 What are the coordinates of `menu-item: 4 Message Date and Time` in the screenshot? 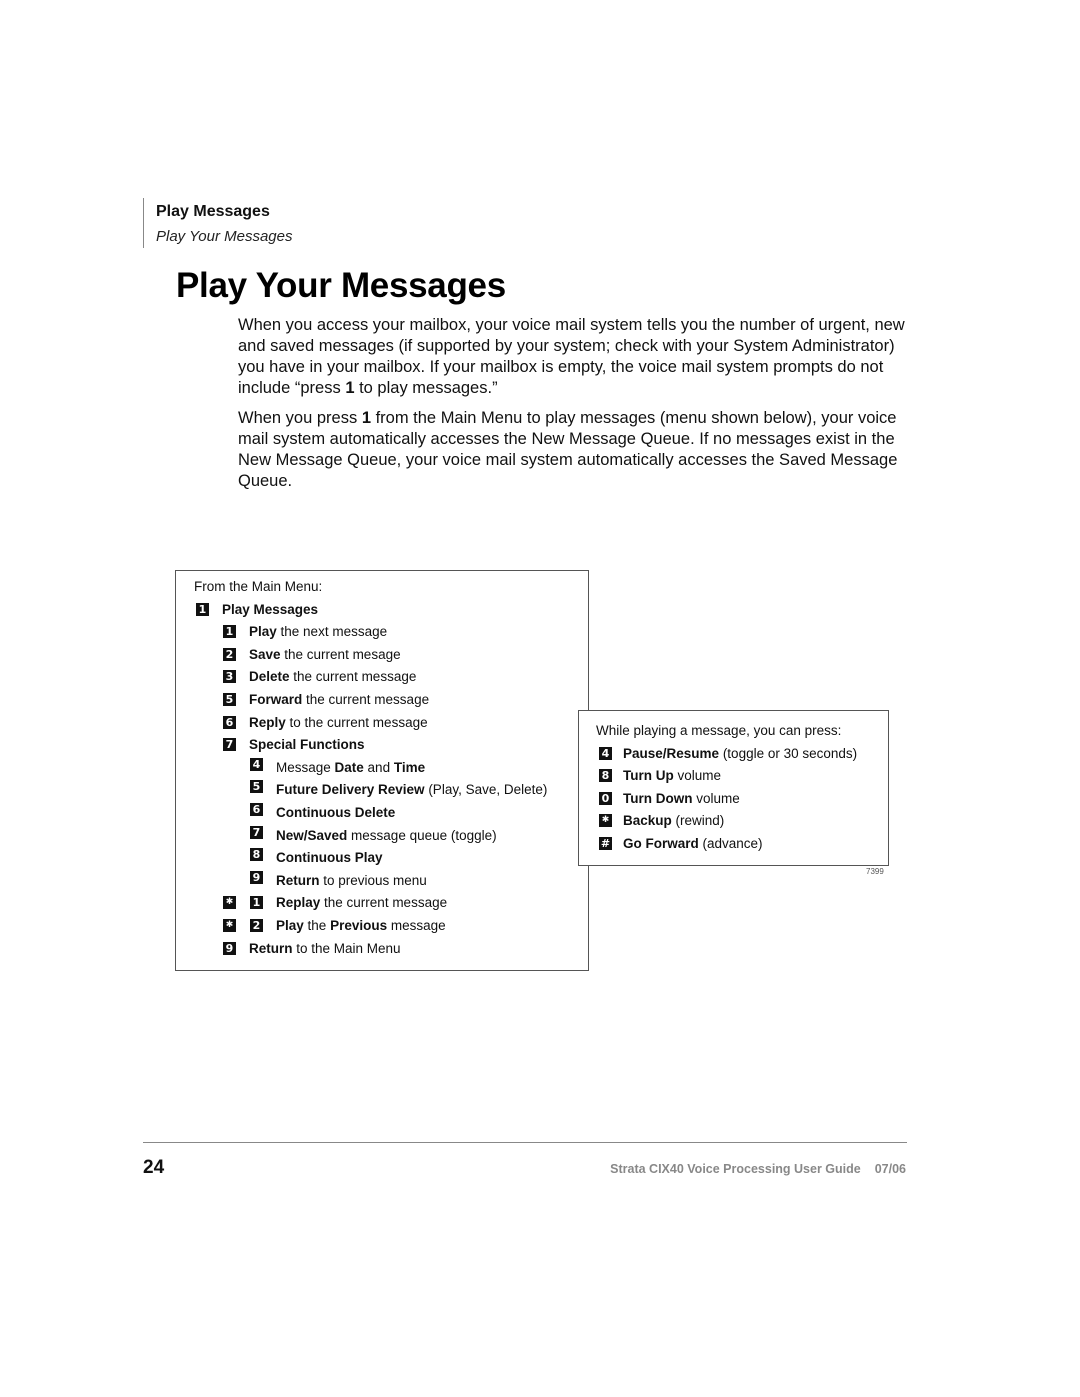 It's located at (338, 766).